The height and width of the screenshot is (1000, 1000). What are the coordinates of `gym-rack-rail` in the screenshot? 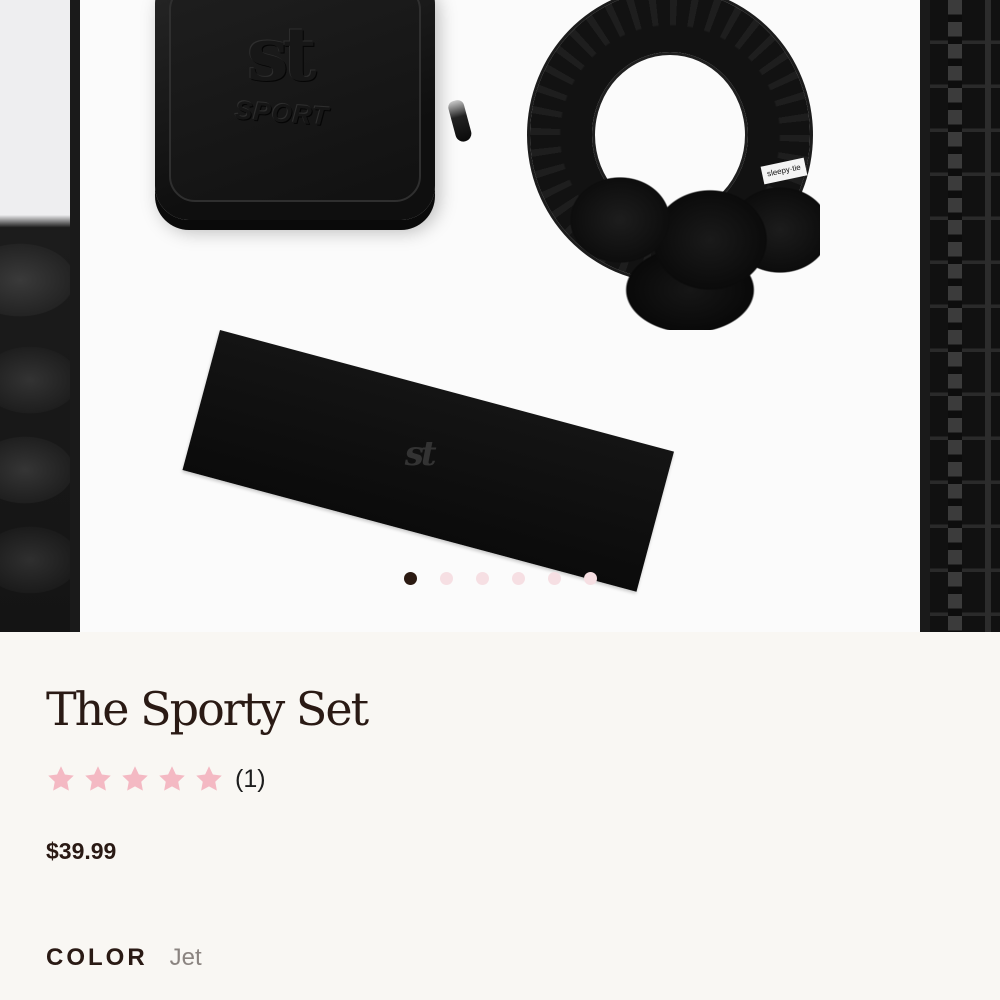 It's located at (955, 316).